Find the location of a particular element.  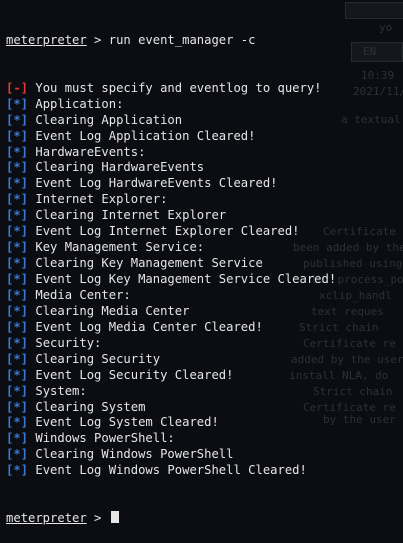

output-line: [*] Clearing HardwareEvents is located at coordinates (204, 168).